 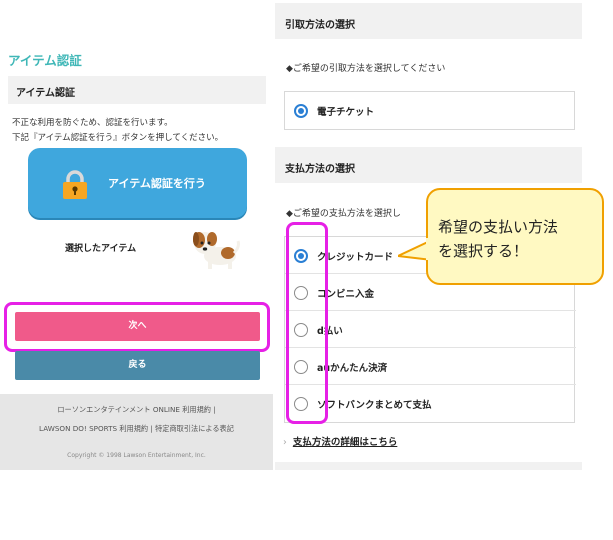 I want to click on radio-selected-icon, so click(x=301, y=111).